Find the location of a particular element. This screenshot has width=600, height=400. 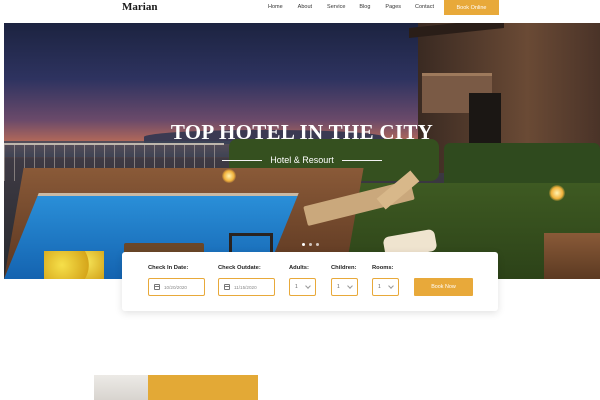

adults-label: Adults: is located at coordinates (299, 268).